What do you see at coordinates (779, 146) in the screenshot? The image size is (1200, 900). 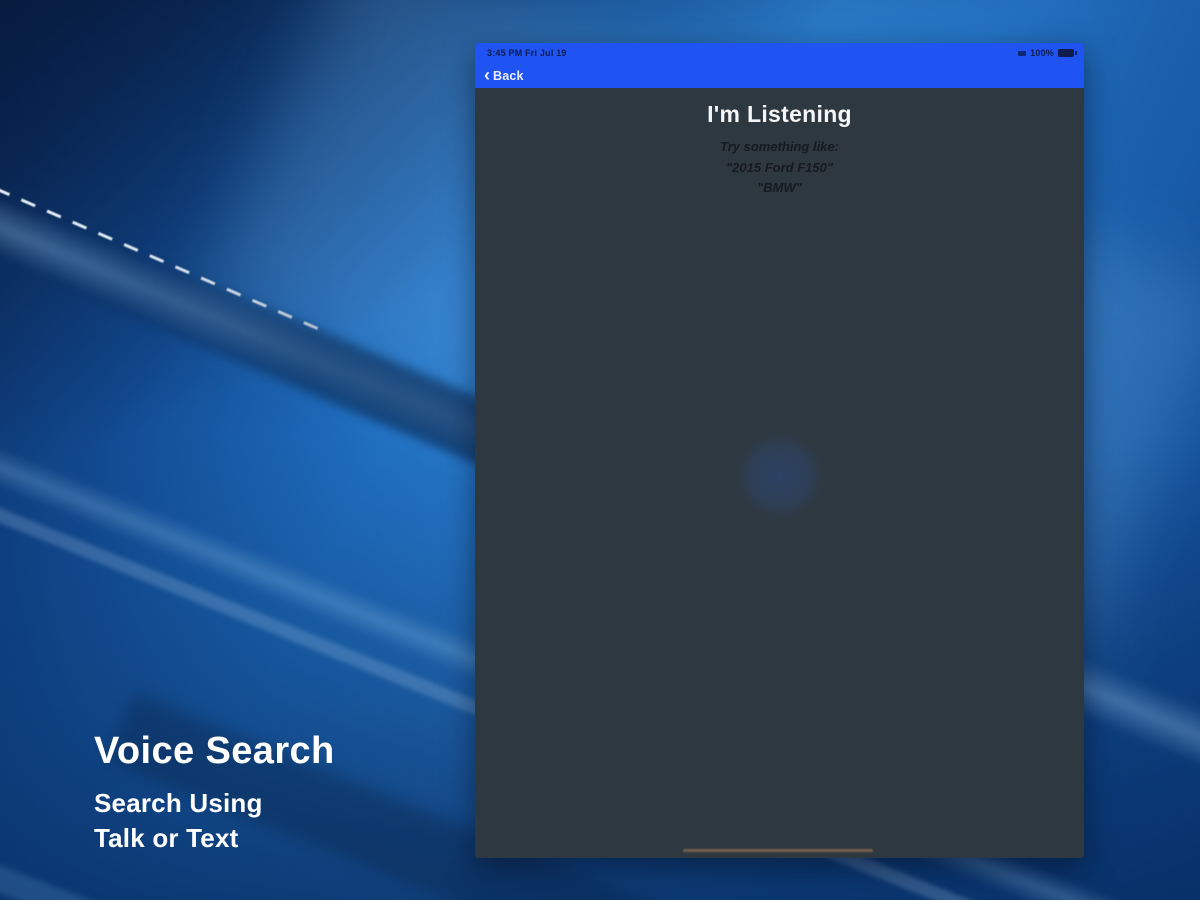 I see `hint-line: Try something like:` at bounding box center [779, 146].